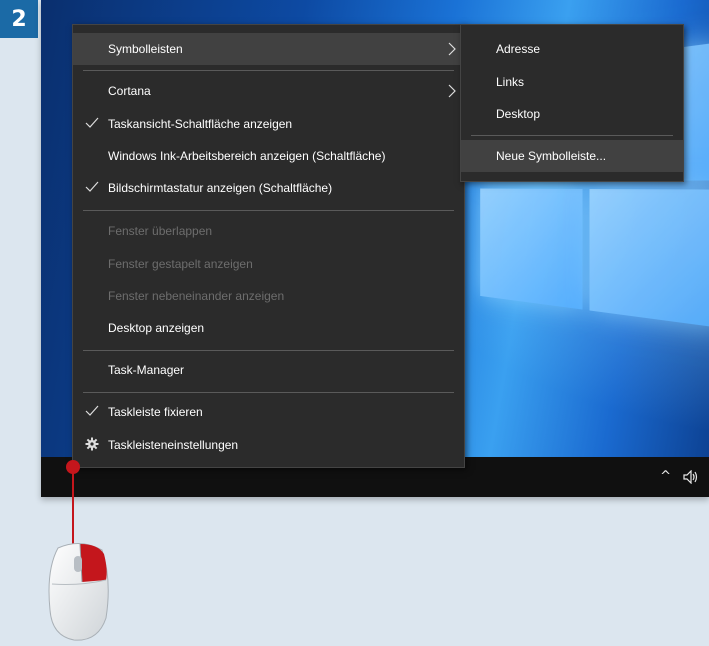 The image size is (709, 646). I want to click on menu-item-fenster-ueberlappen: Fenster überlappen, so click(268, 231).